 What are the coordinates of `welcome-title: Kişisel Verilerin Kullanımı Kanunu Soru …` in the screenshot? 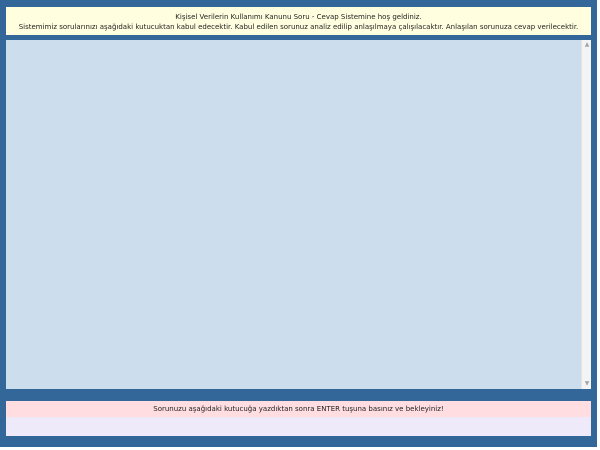 It's located at (298, 17).